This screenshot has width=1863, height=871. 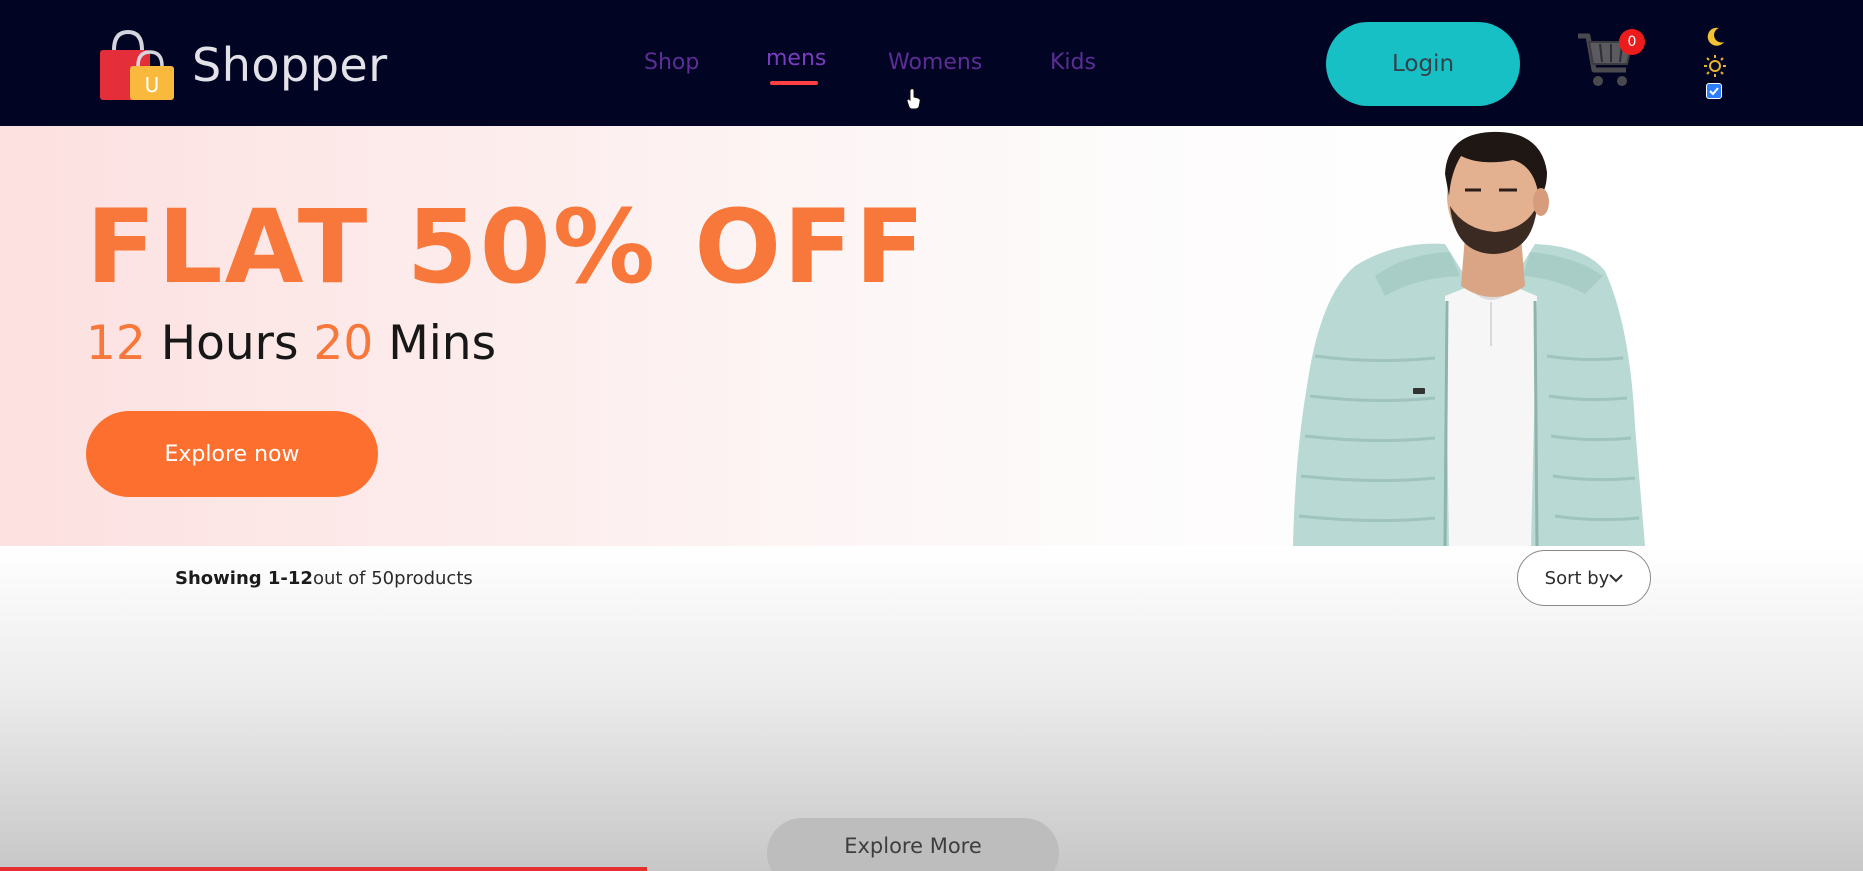 I want to click on nav-item-shop: Shop, so click(x=671, y=62).